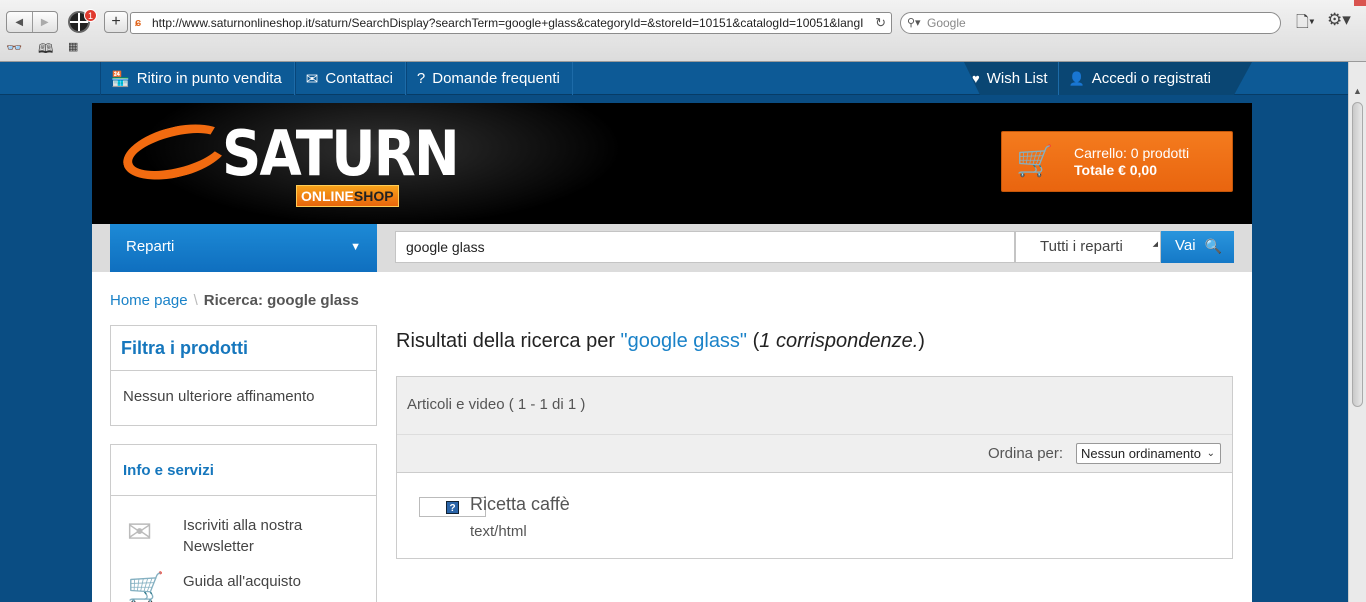 Image resolution: width=1366 pixels, height=602 pixels. I want to click on favicon-icon: ɕ, so click(138, 23).